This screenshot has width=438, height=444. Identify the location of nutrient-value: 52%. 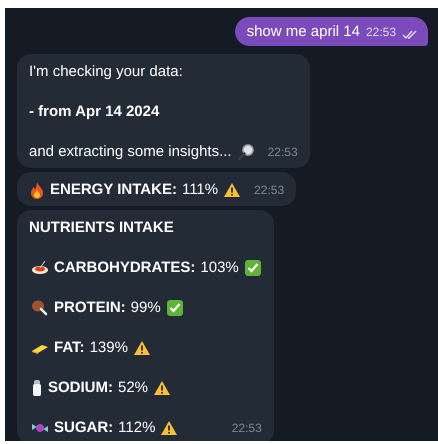
(133, 388).